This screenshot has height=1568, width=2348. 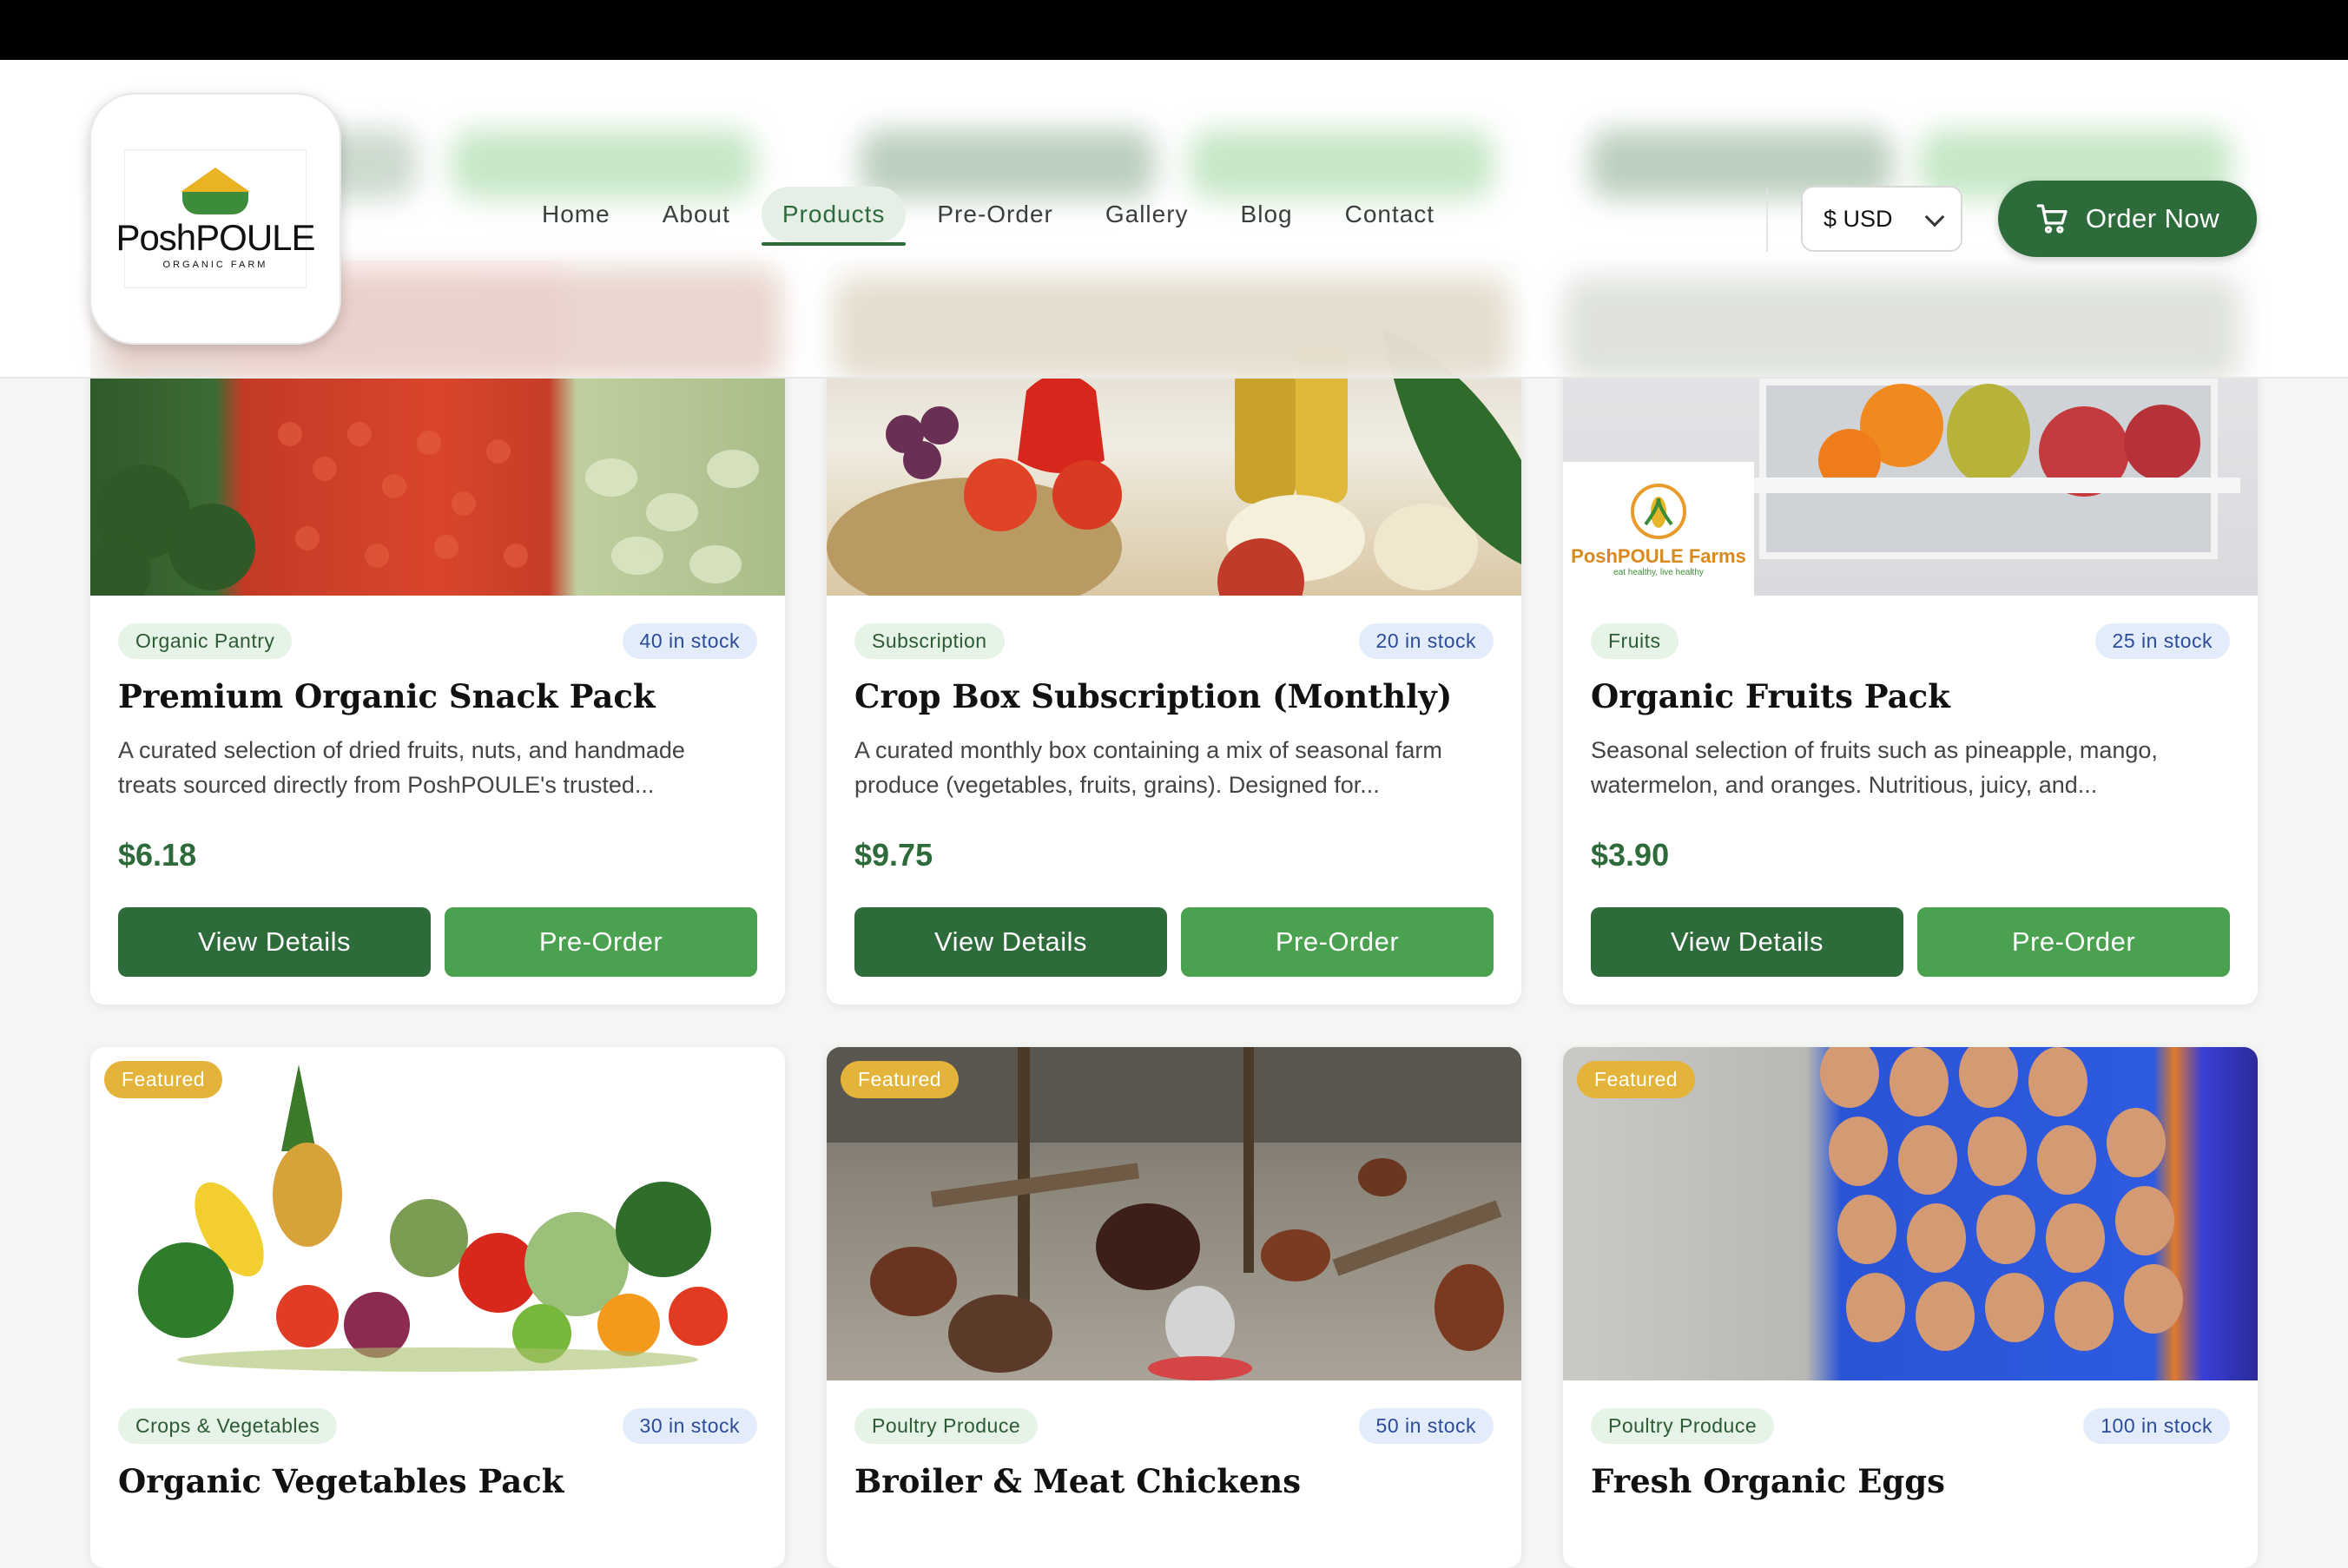 What do you see at coordinates (1267, 214) in the screenshot?
I see `nav-blog: Blog` at bounding box center [1267, 214].